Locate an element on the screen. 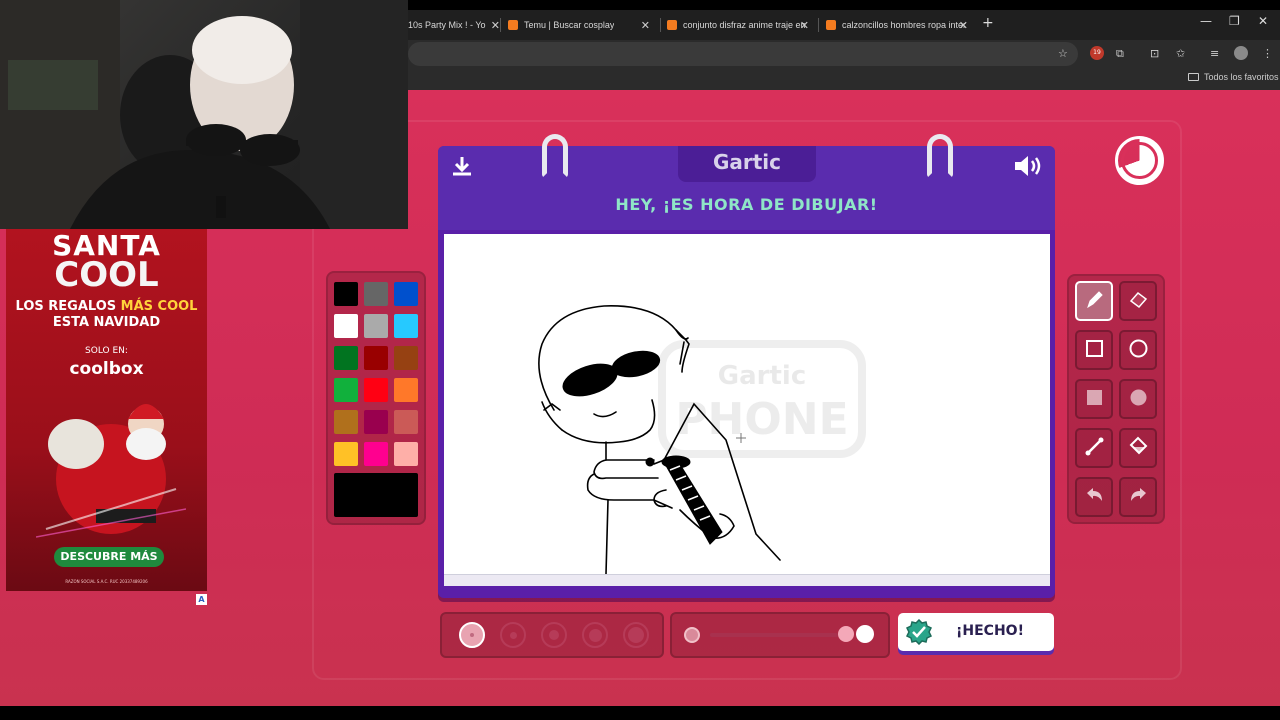 The height and width of the screenshot is (720, 1280). ad-title-line2: COOL is located at coordinates (106, 275).